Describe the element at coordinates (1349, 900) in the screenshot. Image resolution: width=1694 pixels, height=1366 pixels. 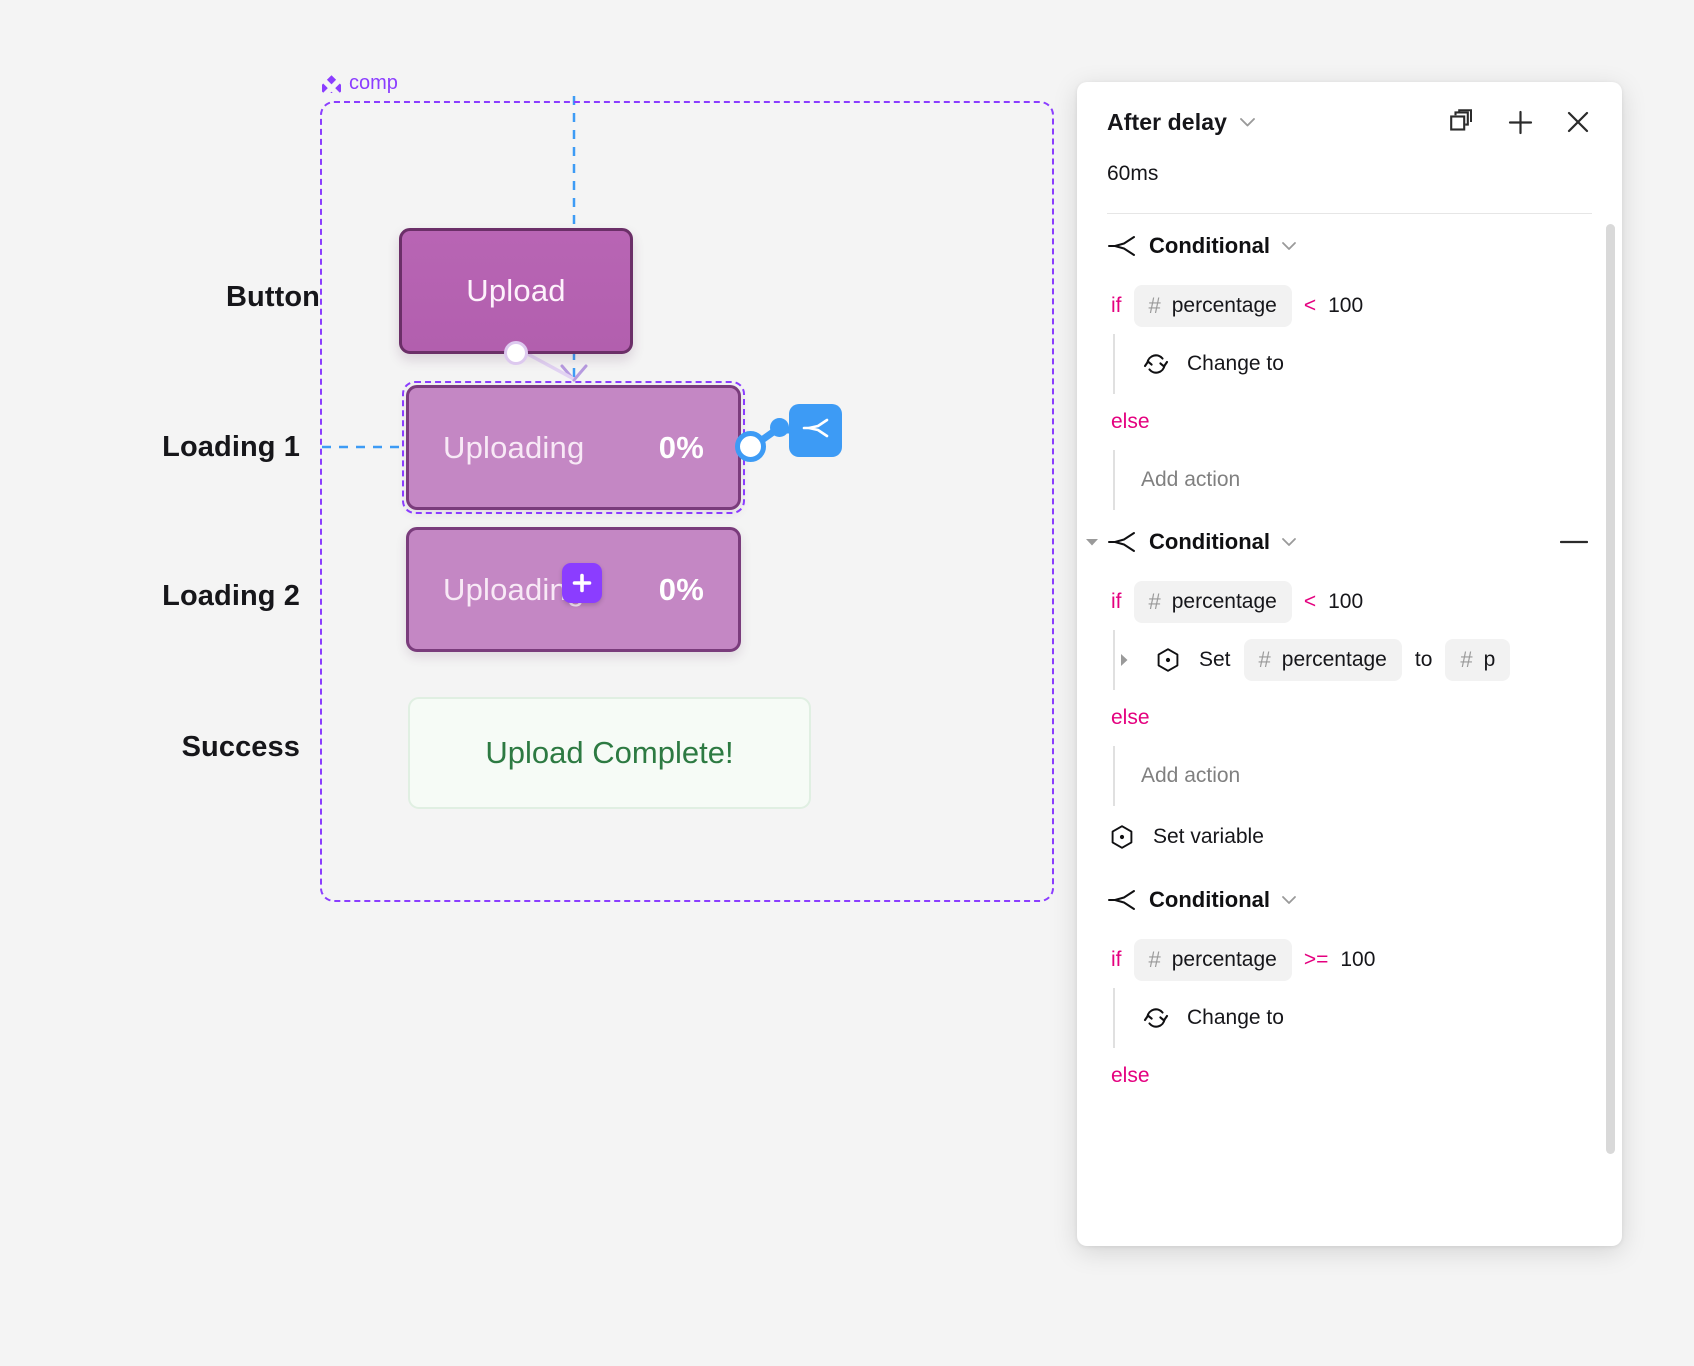
I see `conditional-block-3-header: Conditional` at that location.